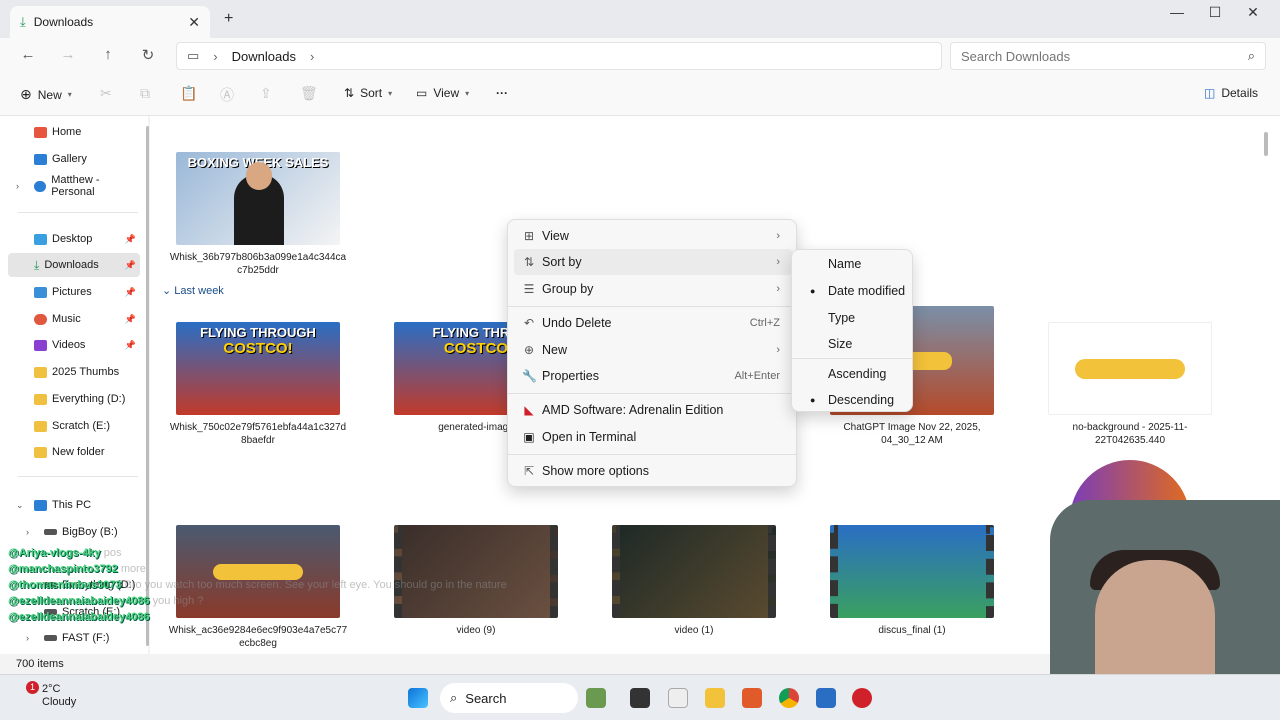 The height and width of the screenshot is (720, 1280). I want to click on file-item: no-background - 2025-11-22T042635.440, so click(1130, 384).